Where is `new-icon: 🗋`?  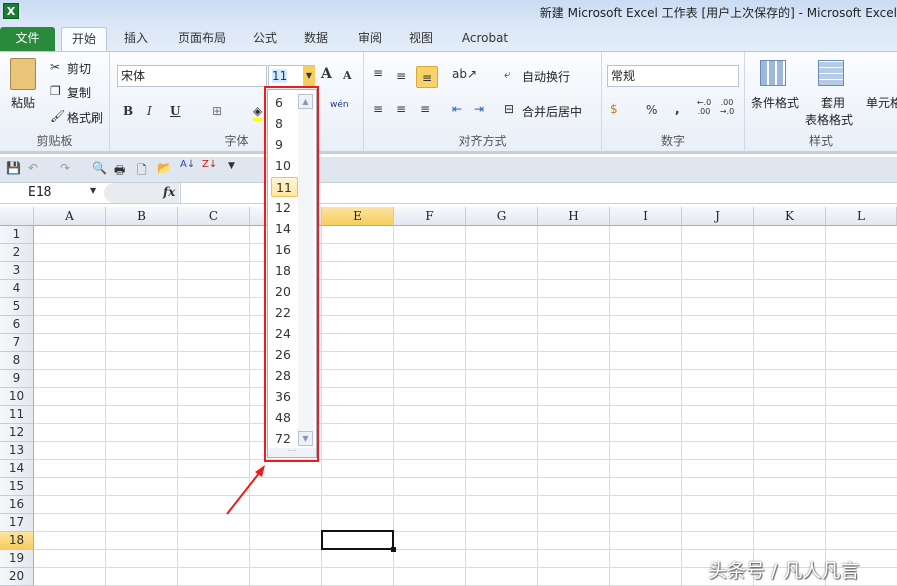 new-icon: 🗋 is located at coordinates (142, 171).